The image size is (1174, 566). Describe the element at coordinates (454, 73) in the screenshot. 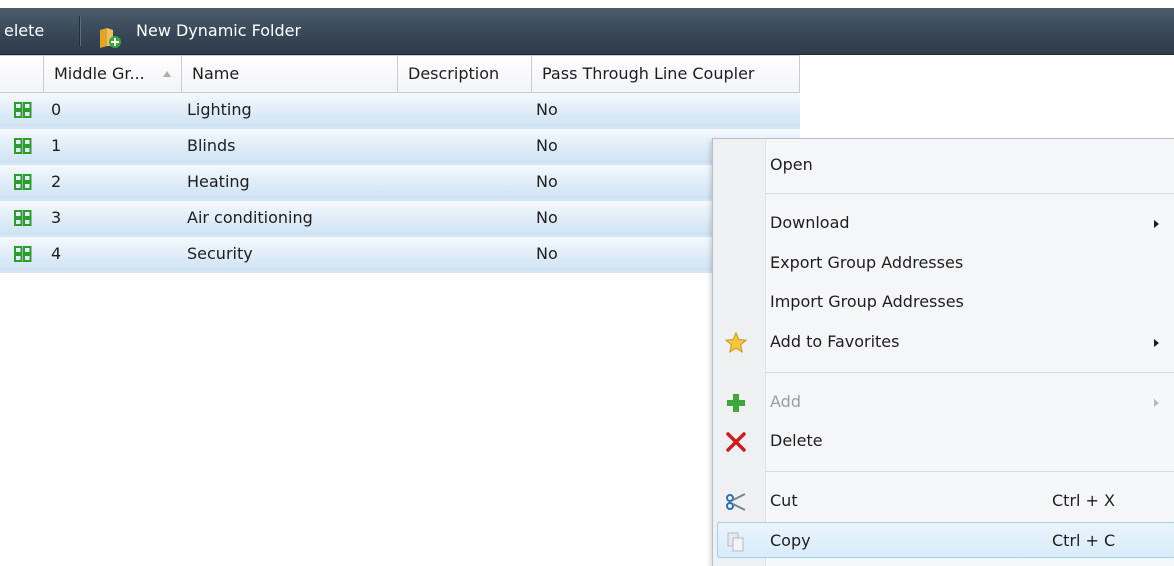

I see `column-header-label: Description` at that location.